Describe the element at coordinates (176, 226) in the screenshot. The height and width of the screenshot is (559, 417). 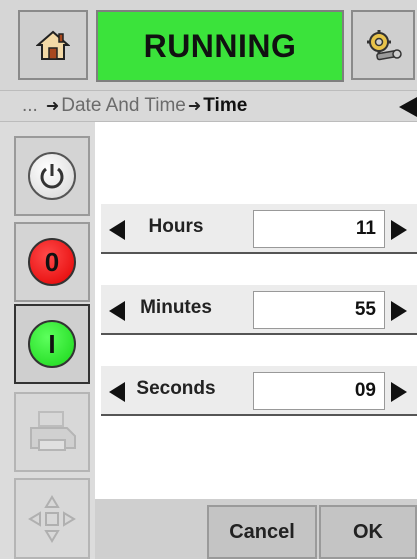
I see `hours-label: Hours` at that location.